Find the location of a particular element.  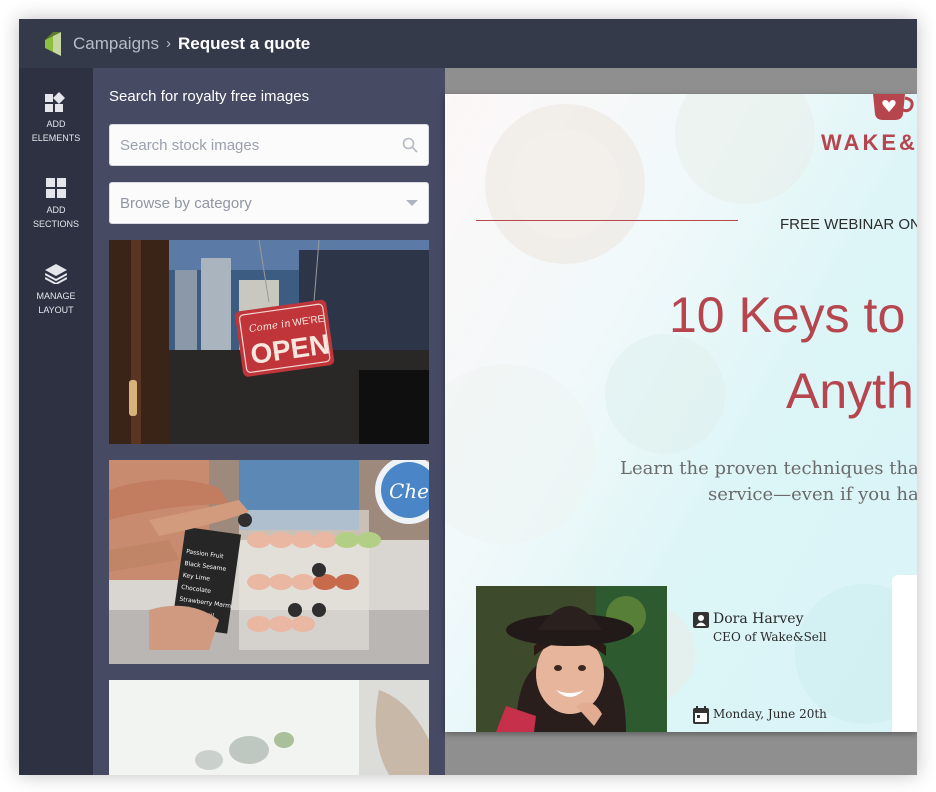

webinar-date: Monday, June 20th is located at coordinates (770, 714).